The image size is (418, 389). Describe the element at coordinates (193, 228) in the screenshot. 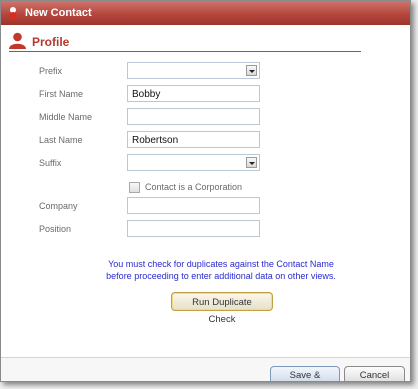

I see `position-field` at that location.